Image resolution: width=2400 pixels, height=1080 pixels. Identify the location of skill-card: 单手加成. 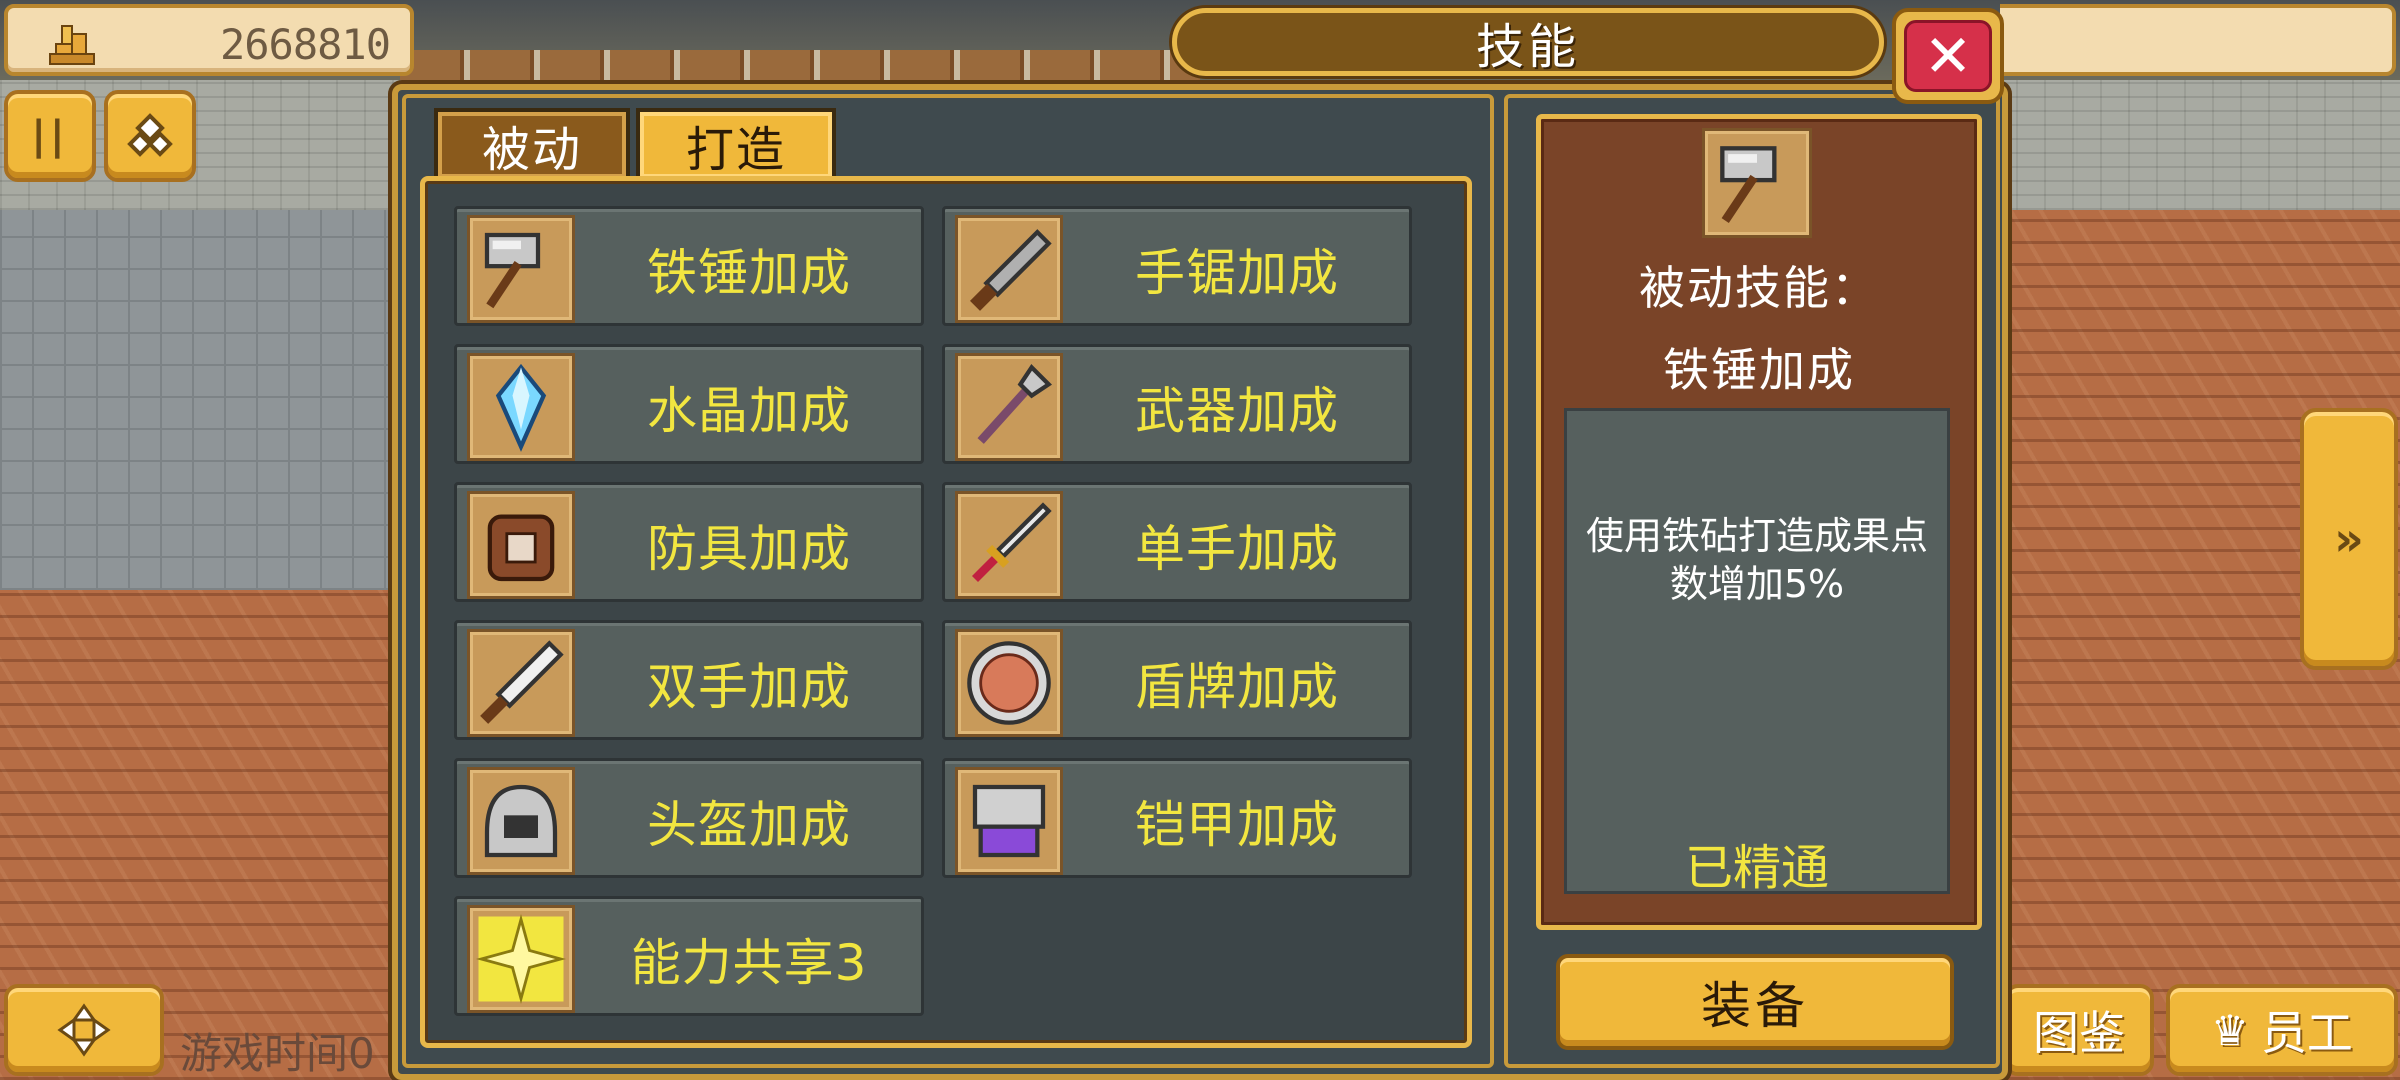
(1177, 542).